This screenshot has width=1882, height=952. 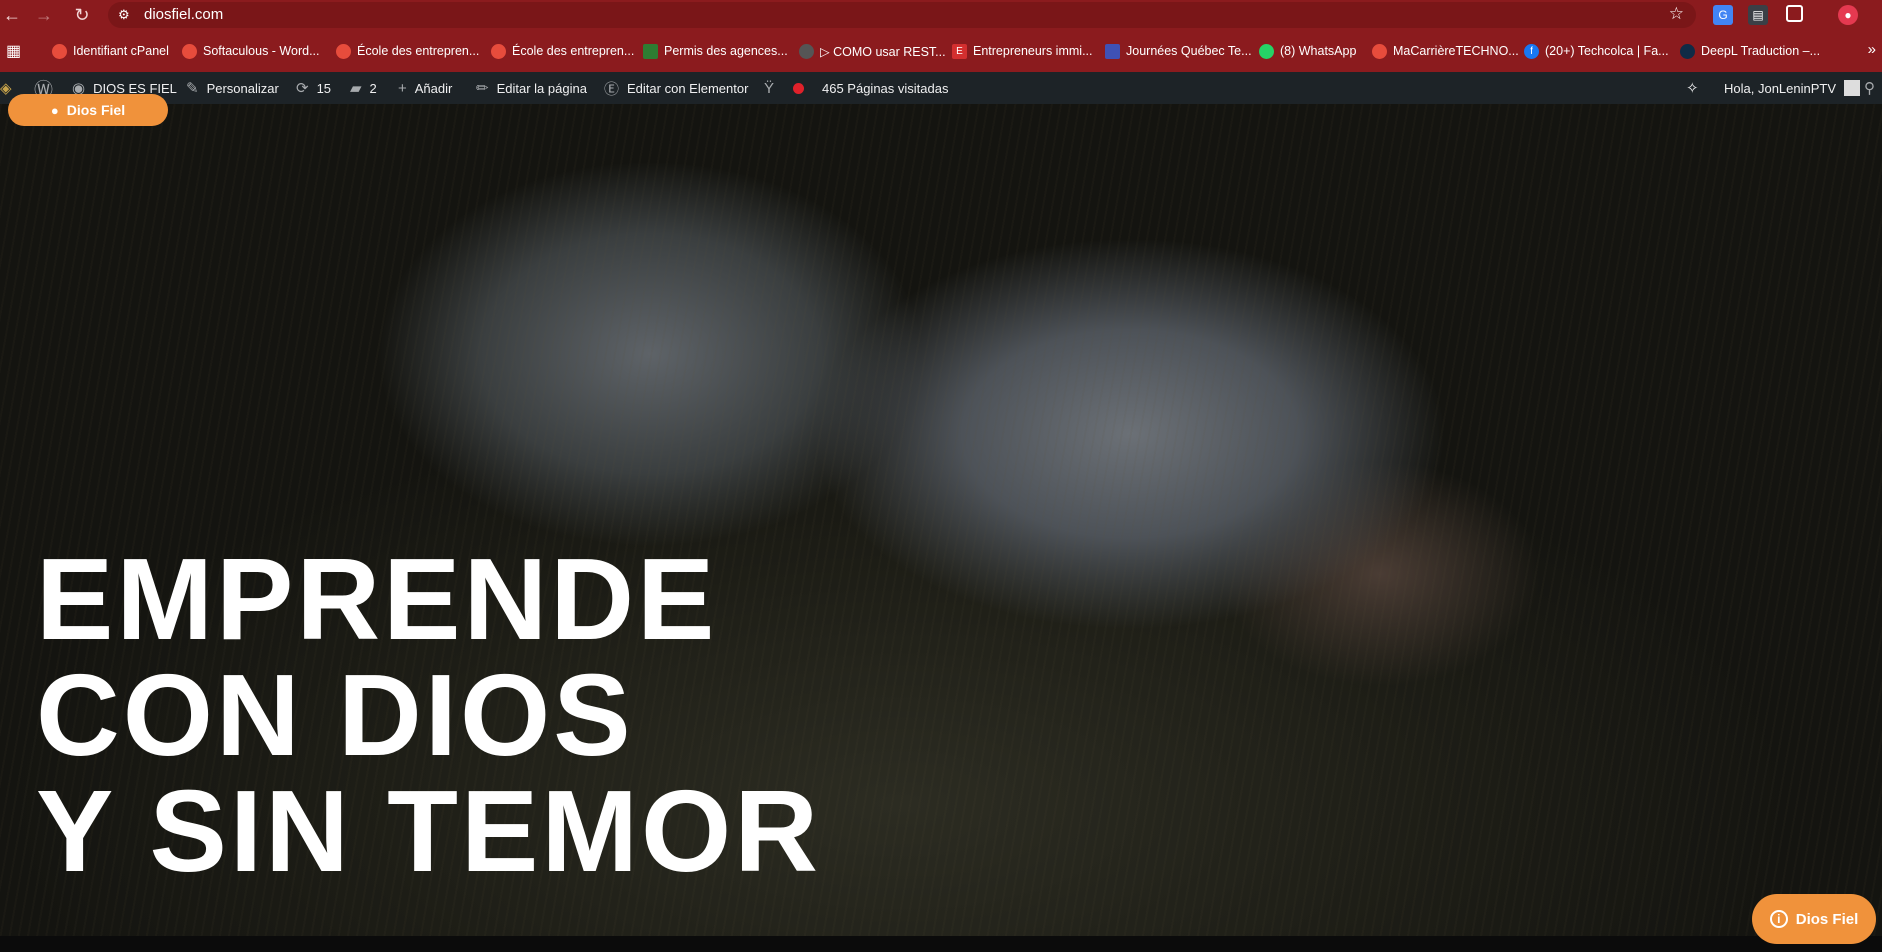 What do you see at coordinates (335, 715) in the screenshot?
I see `hero-line-2: CON DIOS` at bounding box center [335, 715].